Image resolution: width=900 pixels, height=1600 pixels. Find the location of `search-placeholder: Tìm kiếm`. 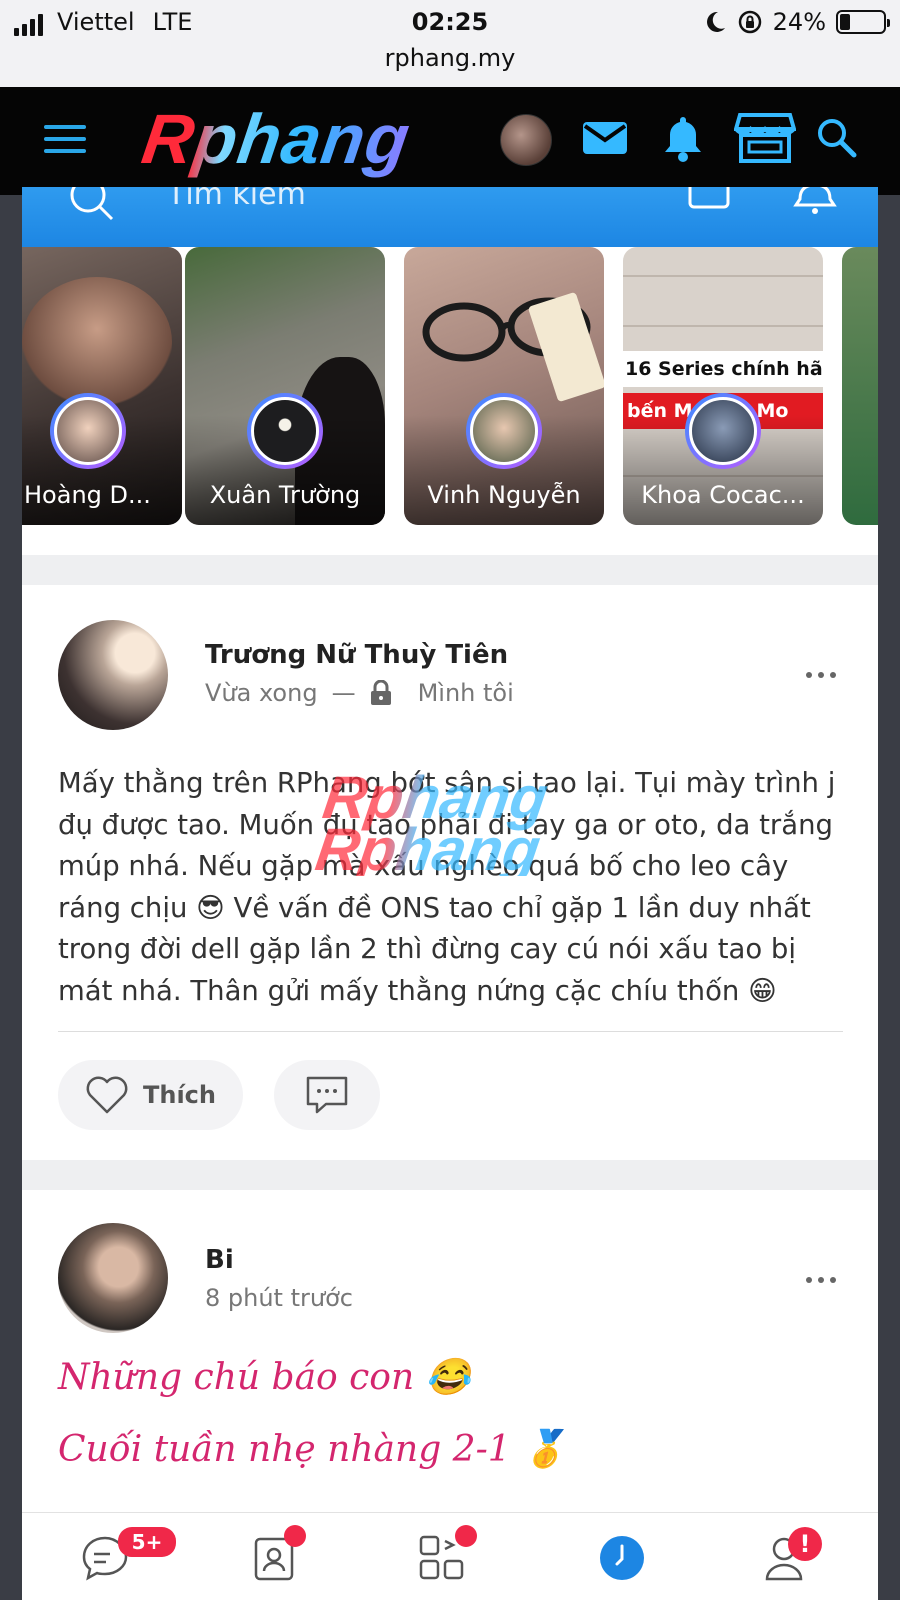

search-placeholder: Tìm kiếm is located at coordinates (236, 199).